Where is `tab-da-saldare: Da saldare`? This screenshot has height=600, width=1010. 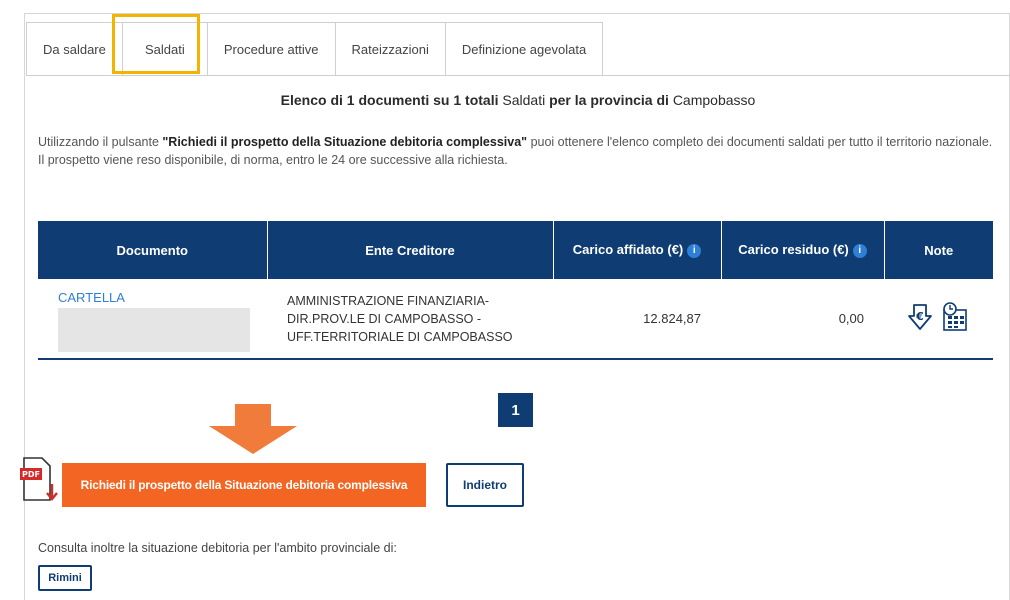
tab-da-saldare: Da saldare is located at coordinates (74, 49).